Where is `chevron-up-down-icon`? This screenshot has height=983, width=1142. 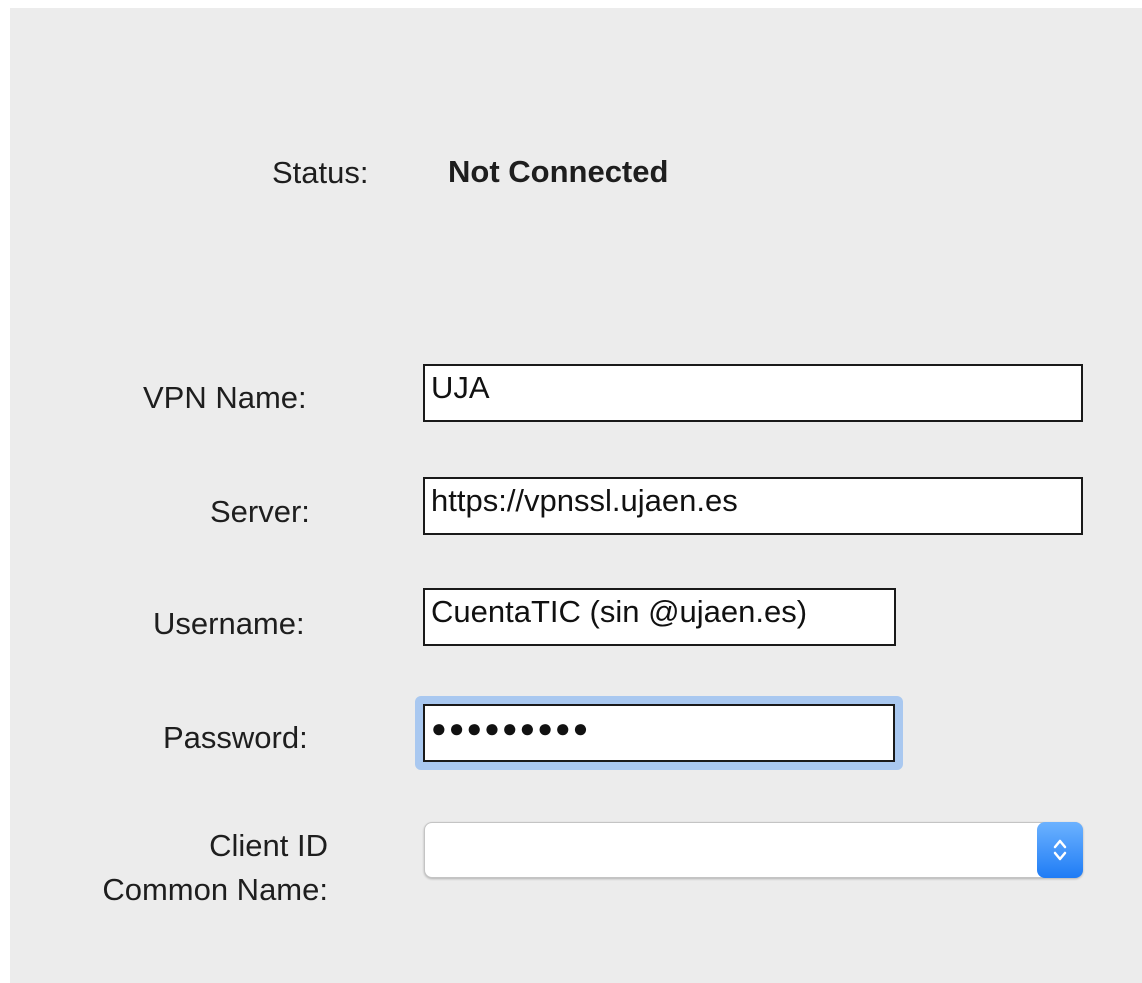
chevron-up-down-icon is located at coordinates (1060, 850).